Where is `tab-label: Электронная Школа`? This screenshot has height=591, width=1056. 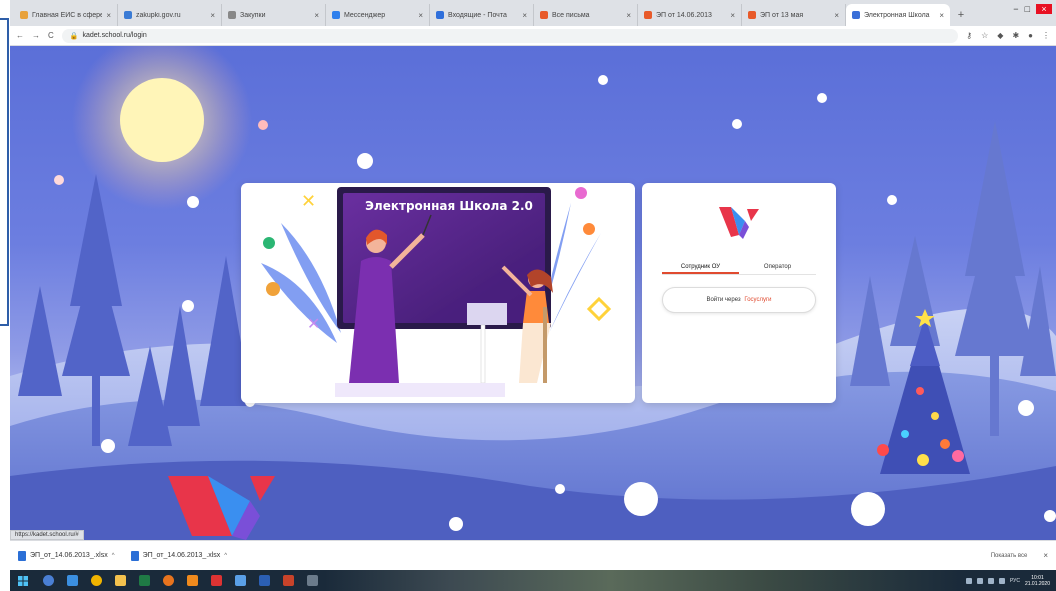
tab-label: Электронная Школа is located at coordinates (897, 15).